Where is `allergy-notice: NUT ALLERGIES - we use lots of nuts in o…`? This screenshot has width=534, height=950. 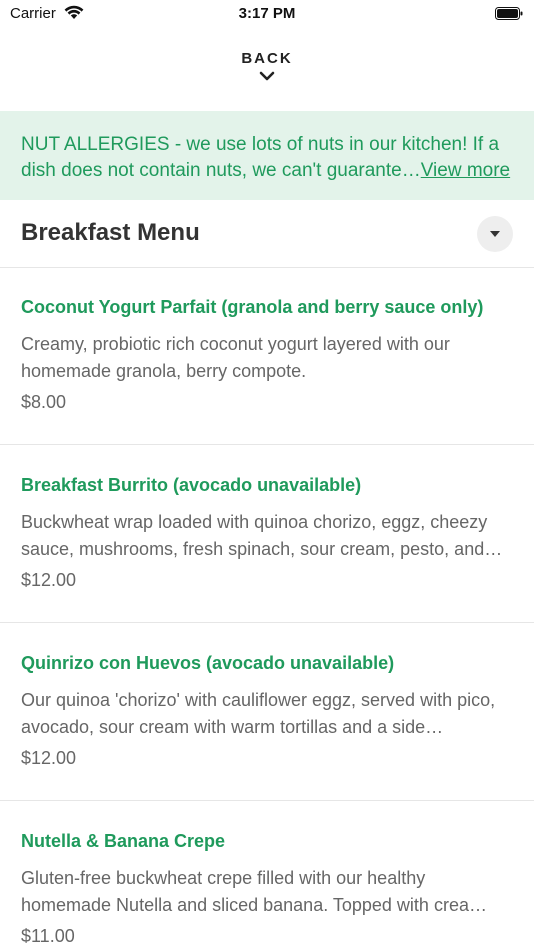
allergy-notice: NUT ALLERGIES - we use lots of nuts in o… is located at coordinates (267, 155).